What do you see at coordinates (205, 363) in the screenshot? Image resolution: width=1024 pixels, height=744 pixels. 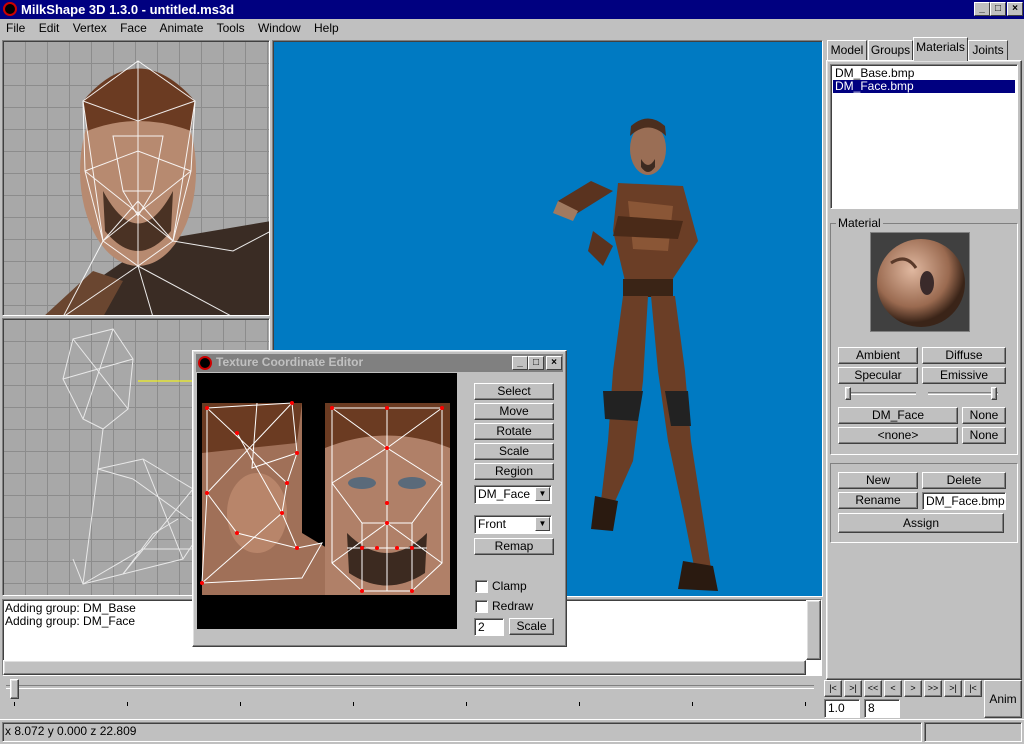 I see `tex-editor-icon` at bounding box center [205, 363].